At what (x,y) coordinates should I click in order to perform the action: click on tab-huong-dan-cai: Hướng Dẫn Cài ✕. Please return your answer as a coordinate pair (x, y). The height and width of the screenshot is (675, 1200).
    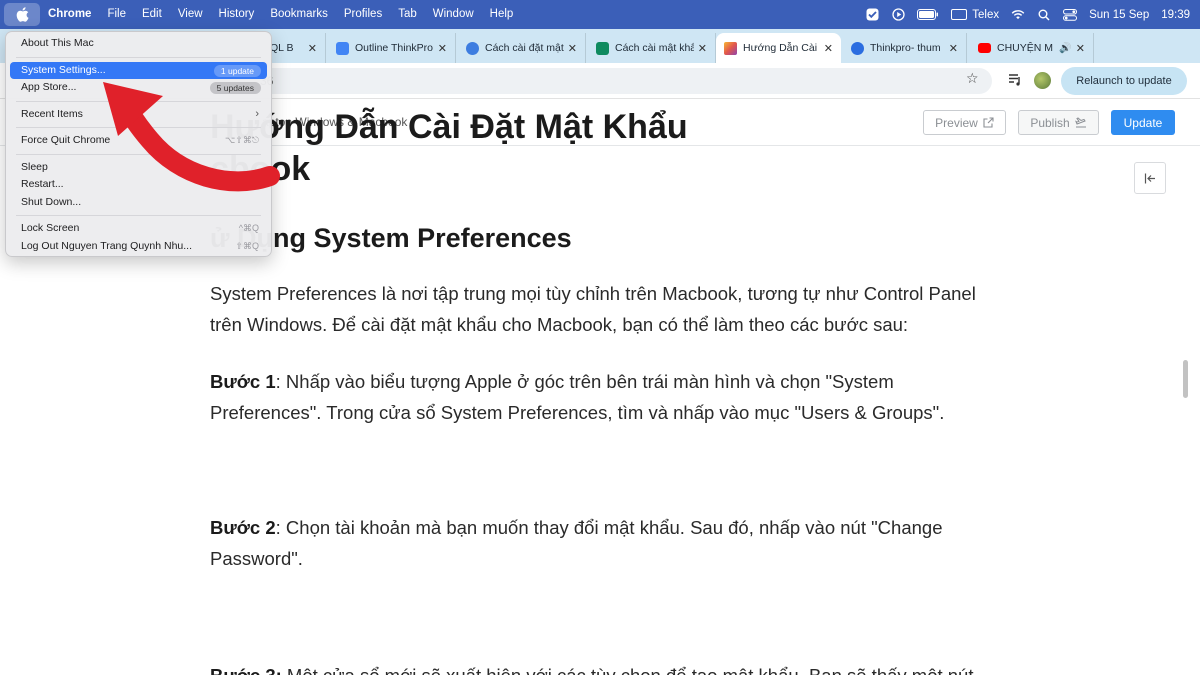
    Looking at the image, I should click on (778, 48).